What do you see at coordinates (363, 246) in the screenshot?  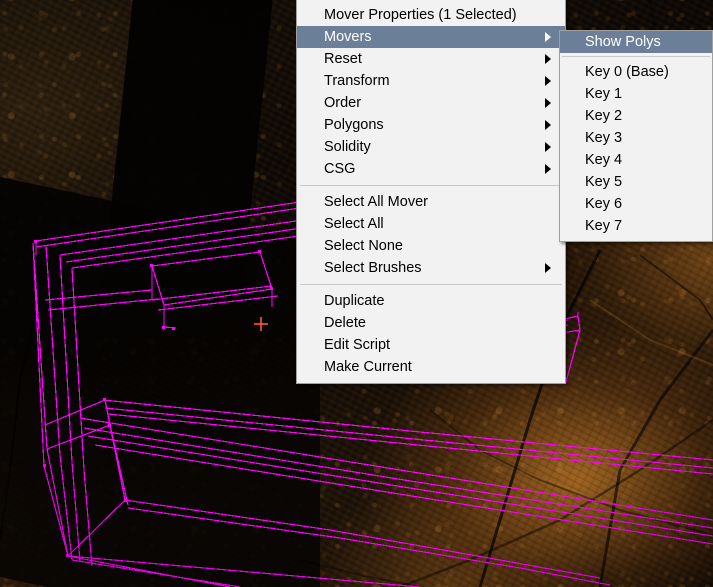 I see `menu-item-label: Select None` at bounding box center [363, 246].